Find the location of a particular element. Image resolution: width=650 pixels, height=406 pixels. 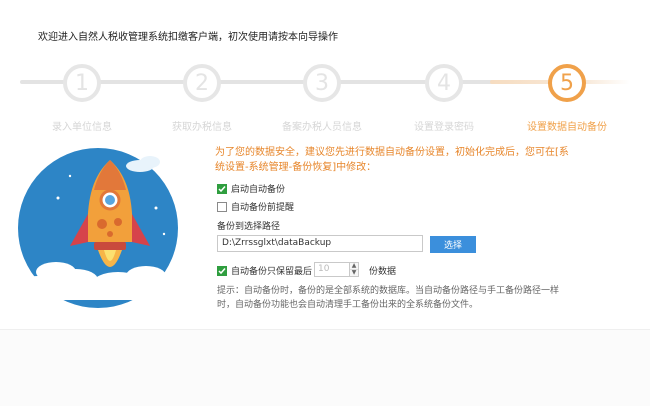

auto-backup-checkbox is located at coordinates (222, 188).